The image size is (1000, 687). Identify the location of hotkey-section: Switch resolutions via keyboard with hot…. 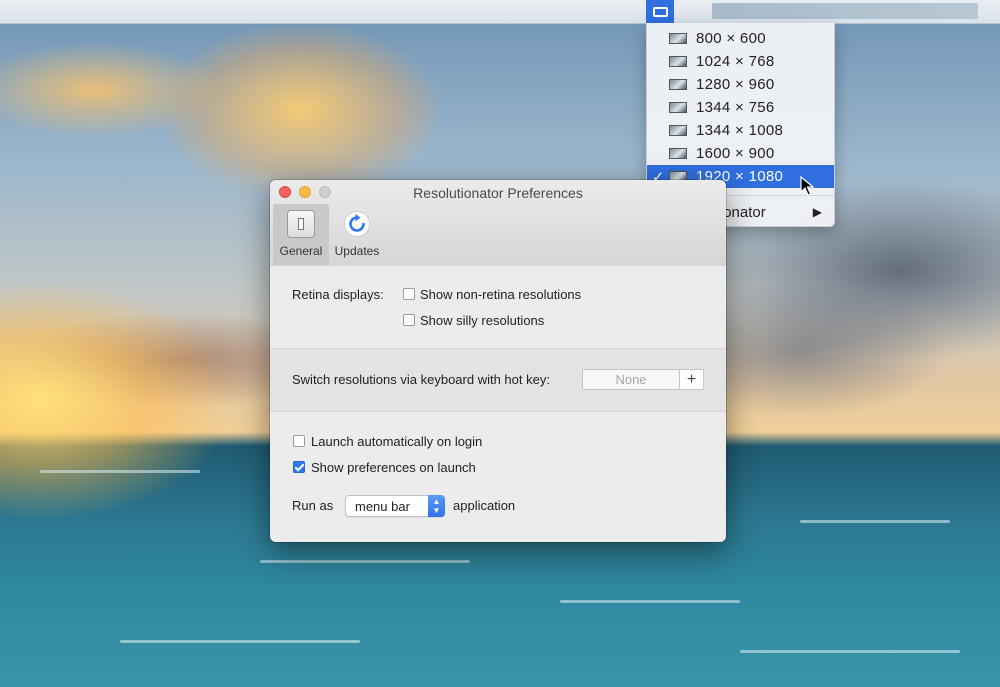
(498, 380).